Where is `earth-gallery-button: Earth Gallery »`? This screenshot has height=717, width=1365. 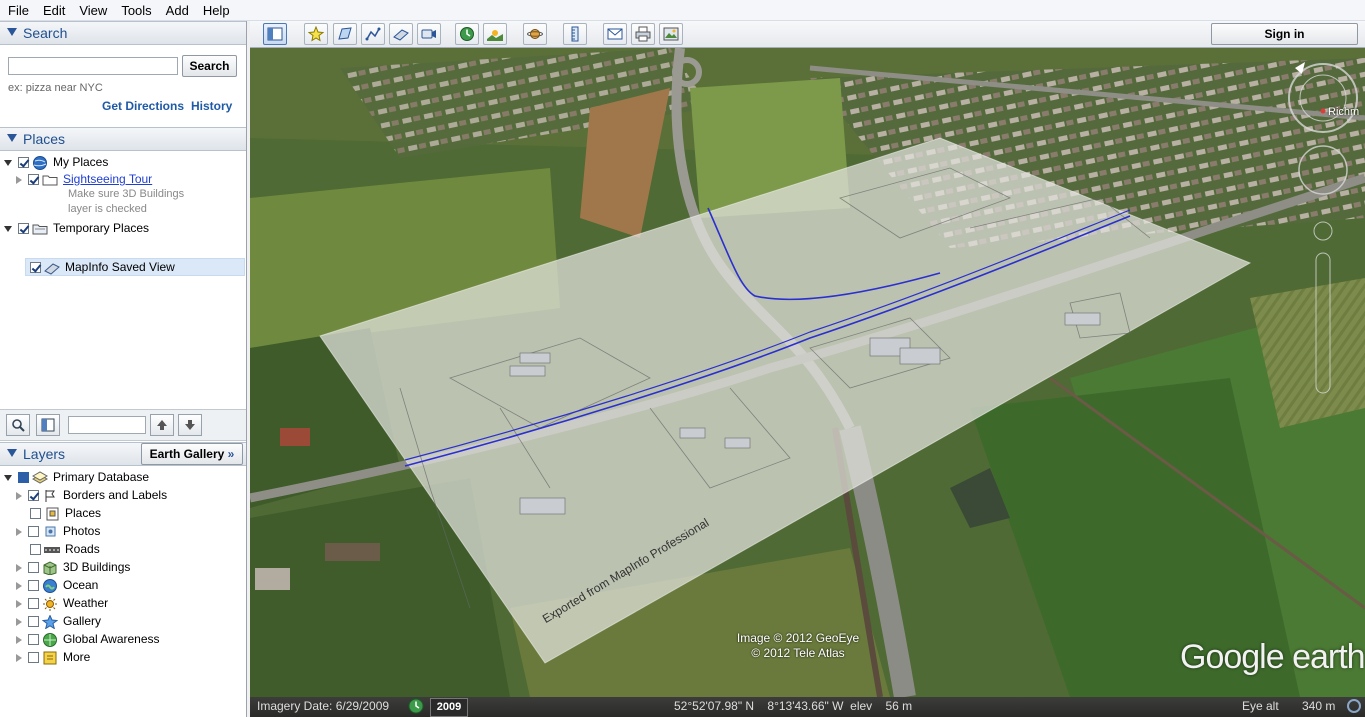
earth-gallery-button: Earth Gallery » is located at coordinates (192, 454).